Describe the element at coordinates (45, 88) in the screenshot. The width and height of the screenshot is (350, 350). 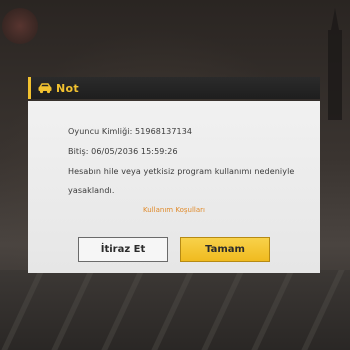
I see `car-icon` at that location.